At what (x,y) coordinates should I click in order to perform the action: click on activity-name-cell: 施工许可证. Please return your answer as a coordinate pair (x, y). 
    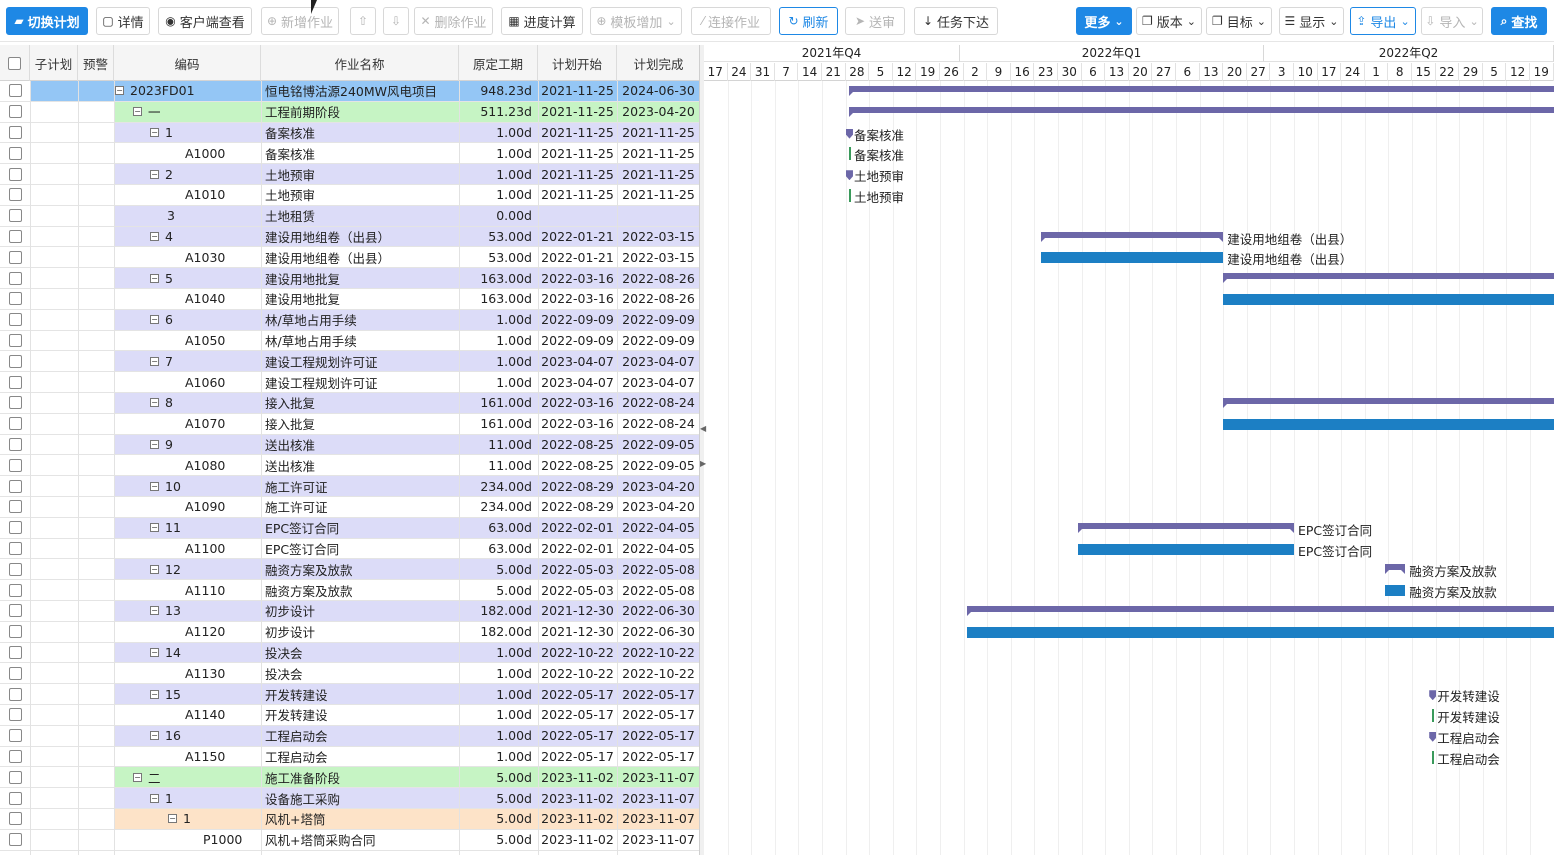
    Looking at the image, I should click on (360, 486).